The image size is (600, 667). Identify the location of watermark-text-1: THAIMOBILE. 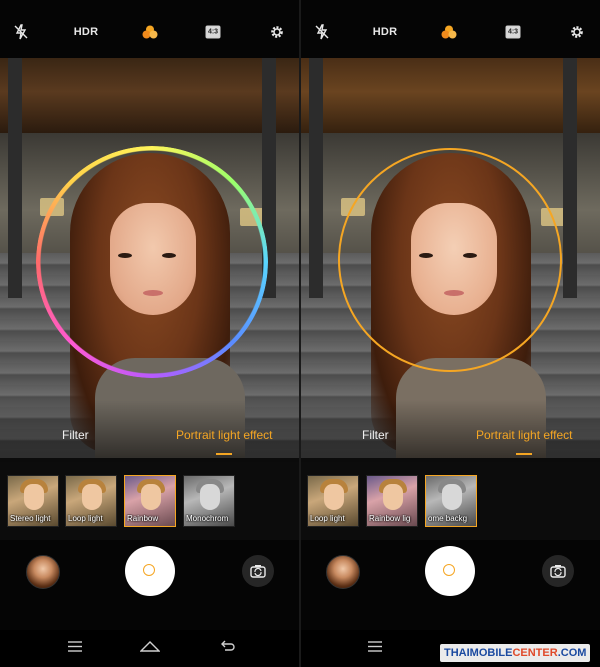
(478, 653).